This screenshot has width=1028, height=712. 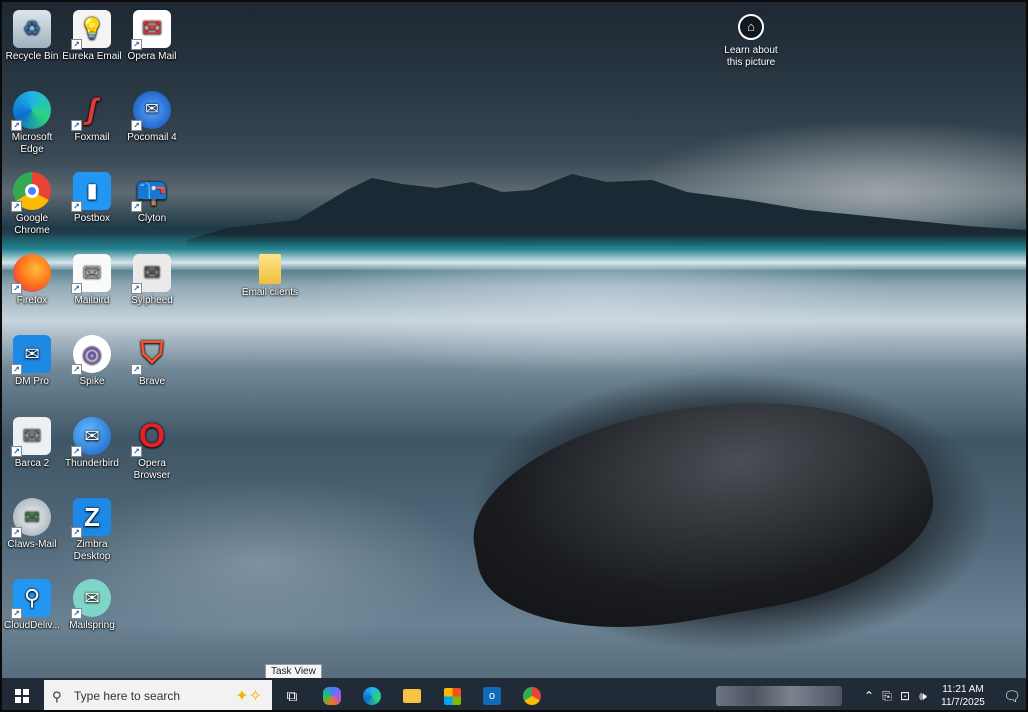 I want to click on desktop-icon-opera-browser: O ↗ Opera Browser, so click(x=152, y=449).